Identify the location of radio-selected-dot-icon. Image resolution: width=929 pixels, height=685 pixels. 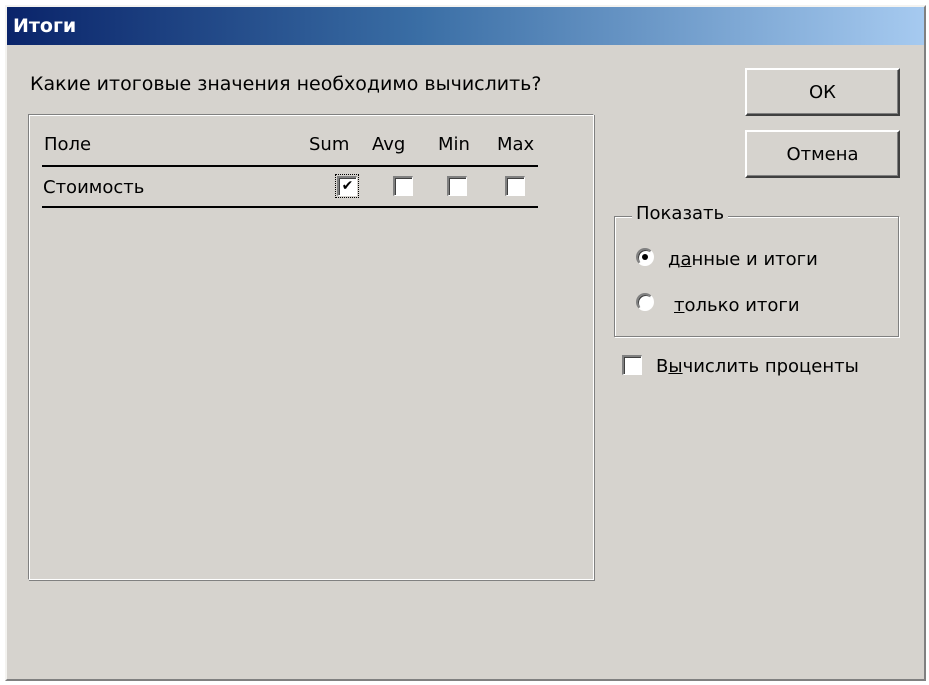
(645, 257).